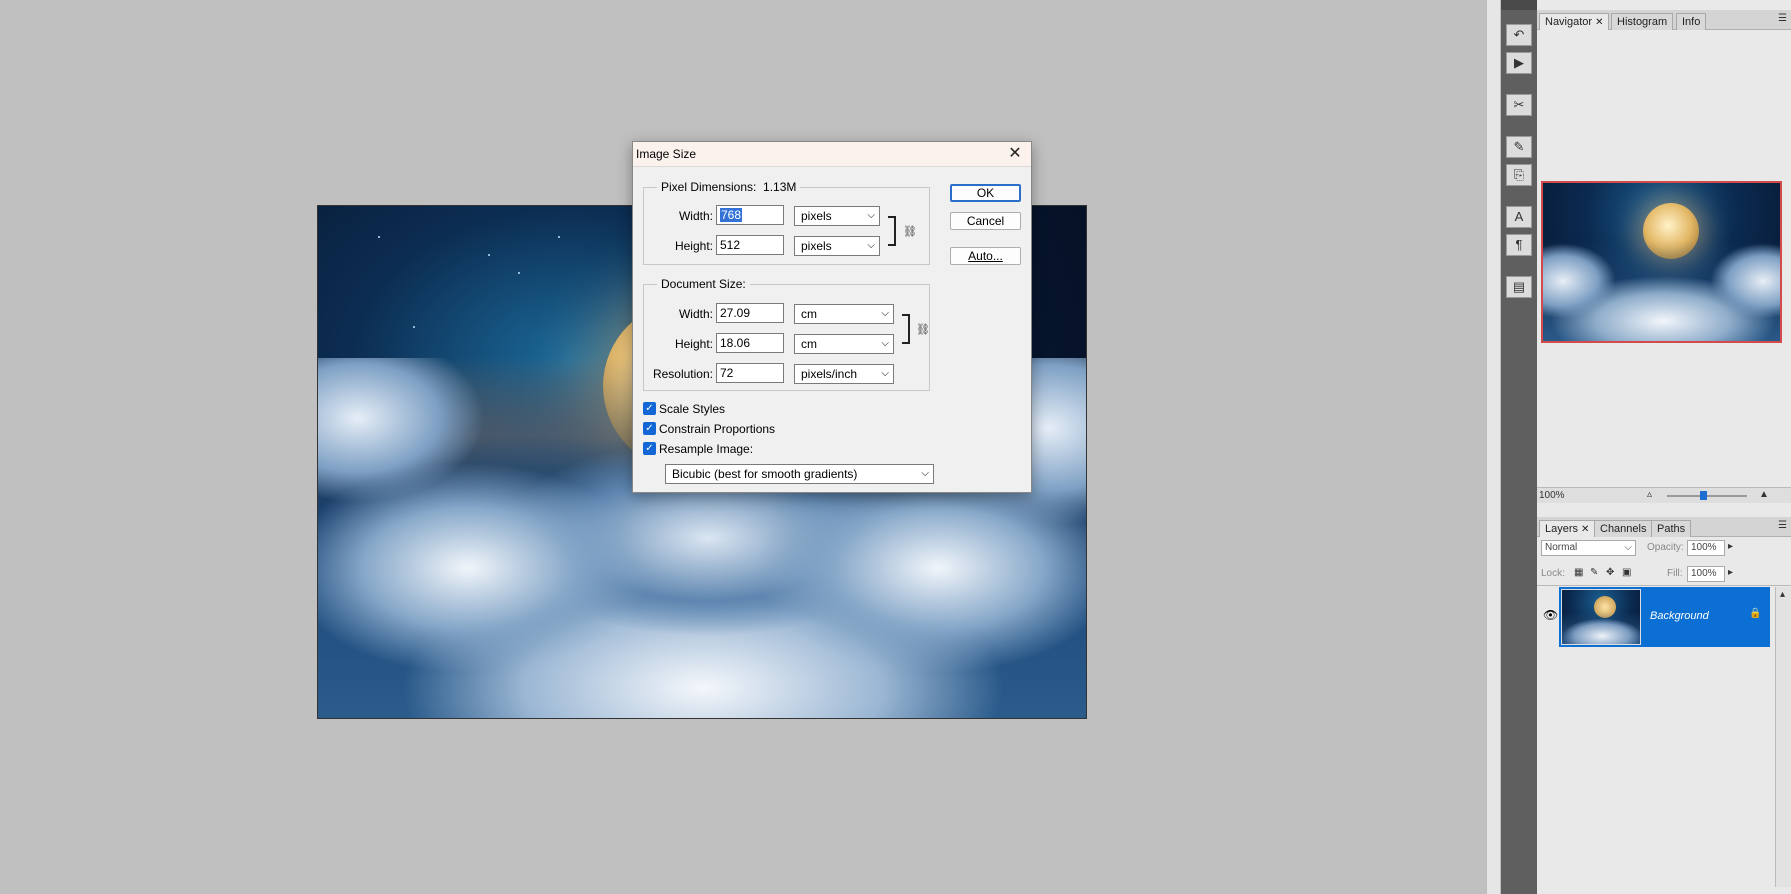 Image resolution: width=1791 pixels, height=894 pixels. What do you see at coordinates (1553, 573) in the screenshot?
I see `lock-label: Lock:` at bounding box center [1553, 573].